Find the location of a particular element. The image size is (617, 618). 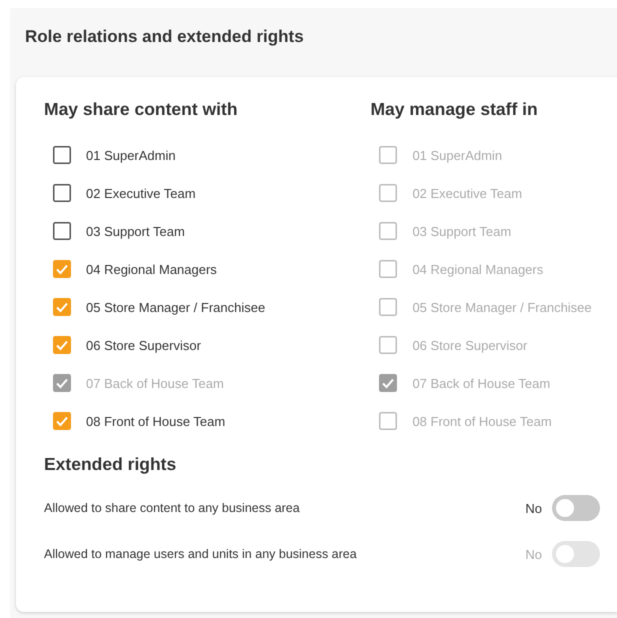

section-heading: May manage staff in is located at coordinates (454, 109).